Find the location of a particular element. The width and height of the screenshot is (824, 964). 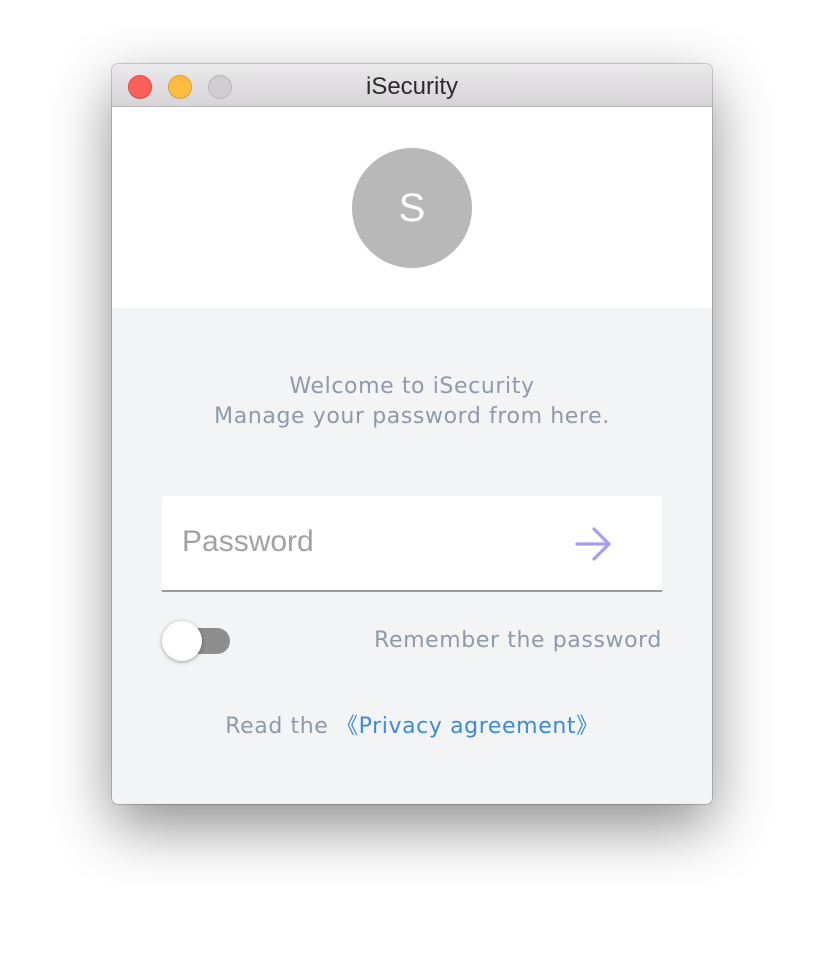

privacy-agreement-link: 《Privacy agreement》 is located at coordinates (467, 726).